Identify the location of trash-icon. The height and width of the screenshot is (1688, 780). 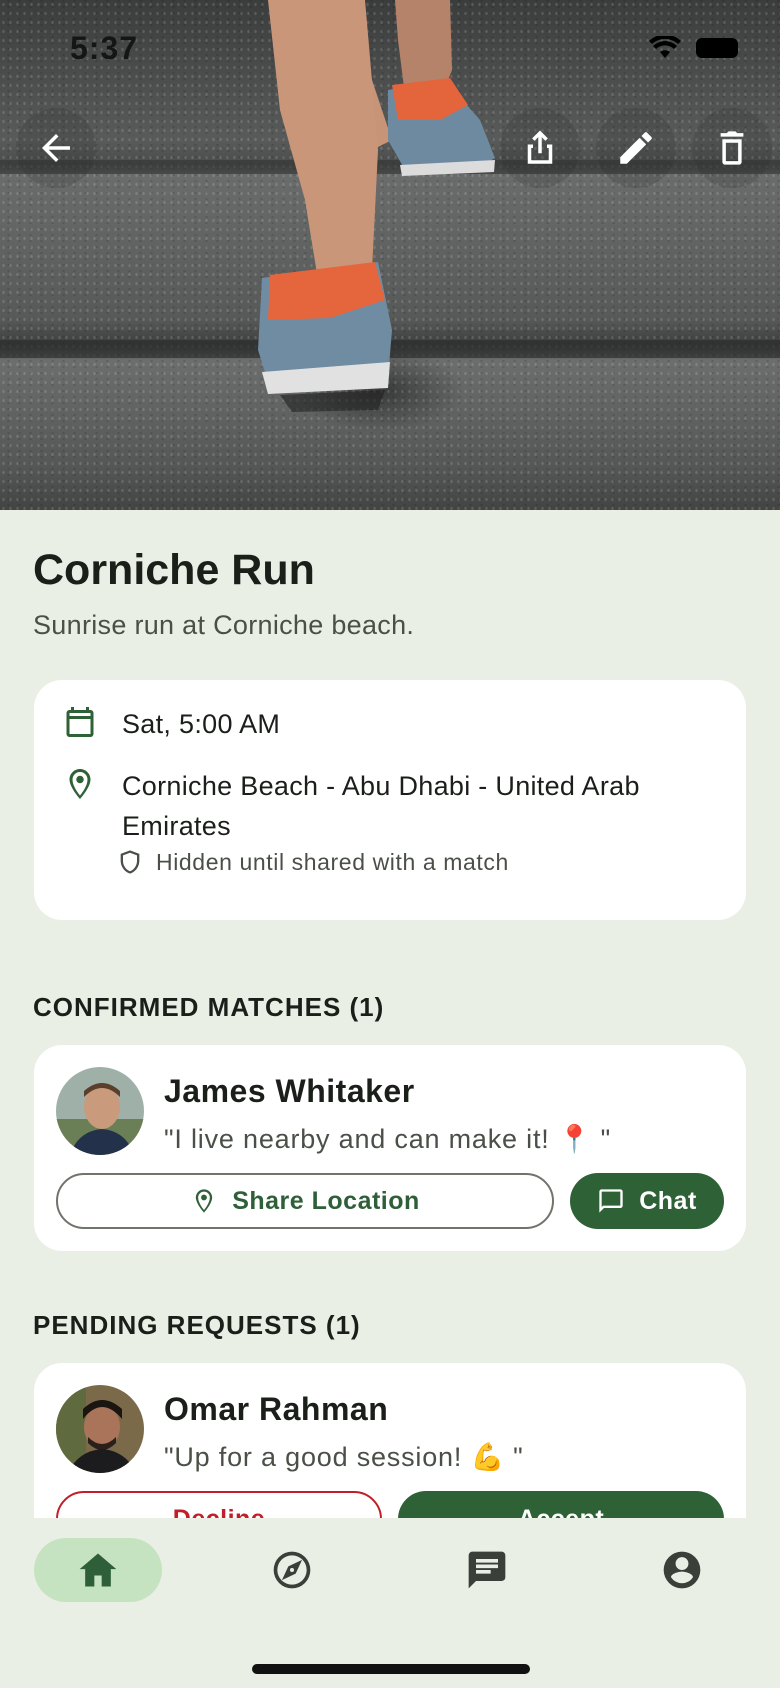
(732, 148).